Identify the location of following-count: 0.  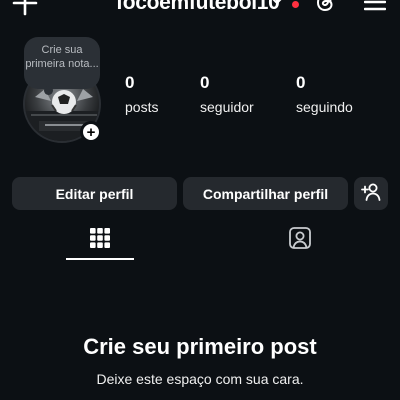
(301, 82).